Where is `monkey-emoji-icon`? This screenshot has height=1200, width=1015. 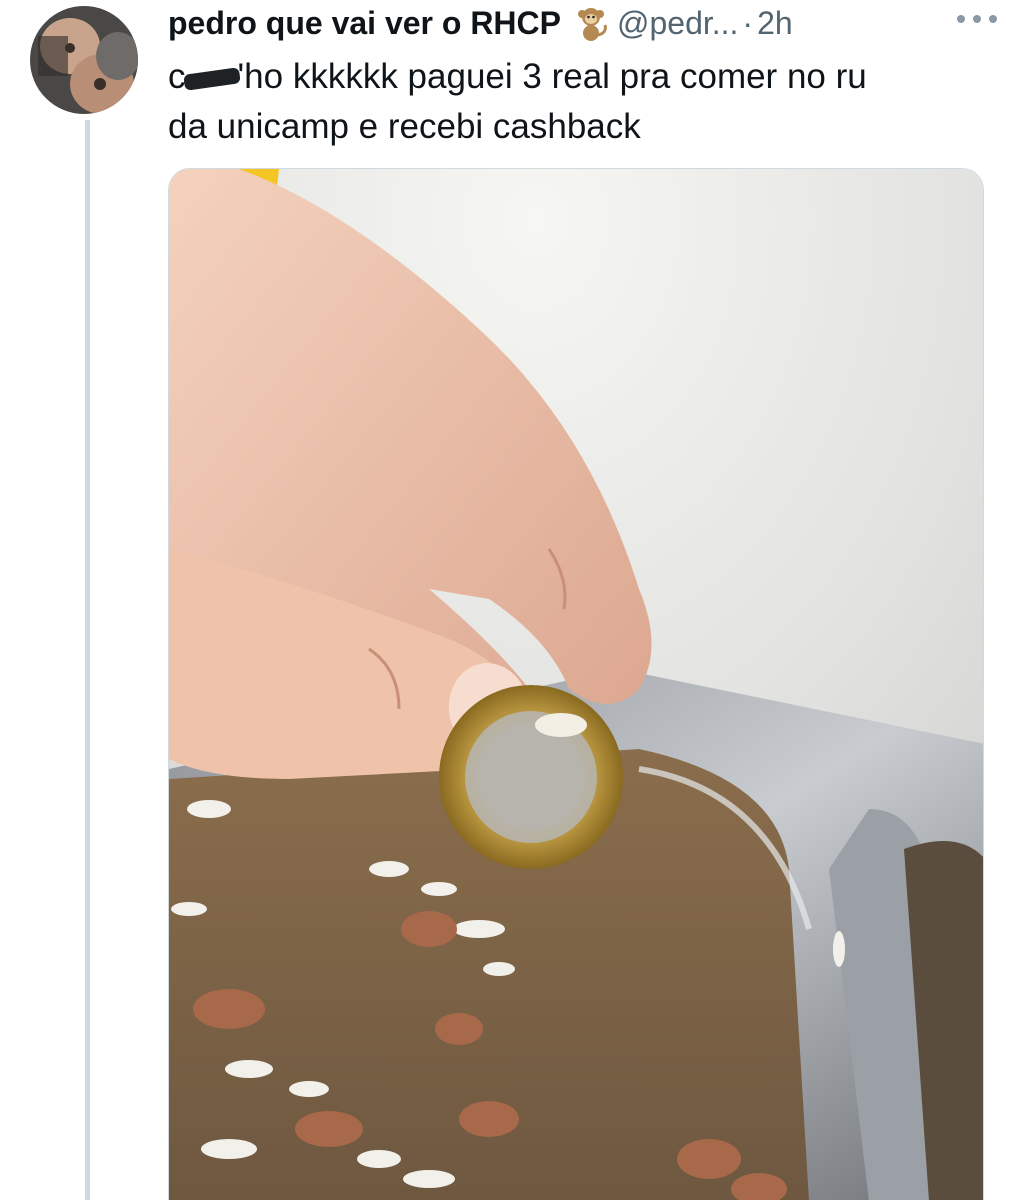
monkey-emoji-icon is located at coordinates (591, 23).